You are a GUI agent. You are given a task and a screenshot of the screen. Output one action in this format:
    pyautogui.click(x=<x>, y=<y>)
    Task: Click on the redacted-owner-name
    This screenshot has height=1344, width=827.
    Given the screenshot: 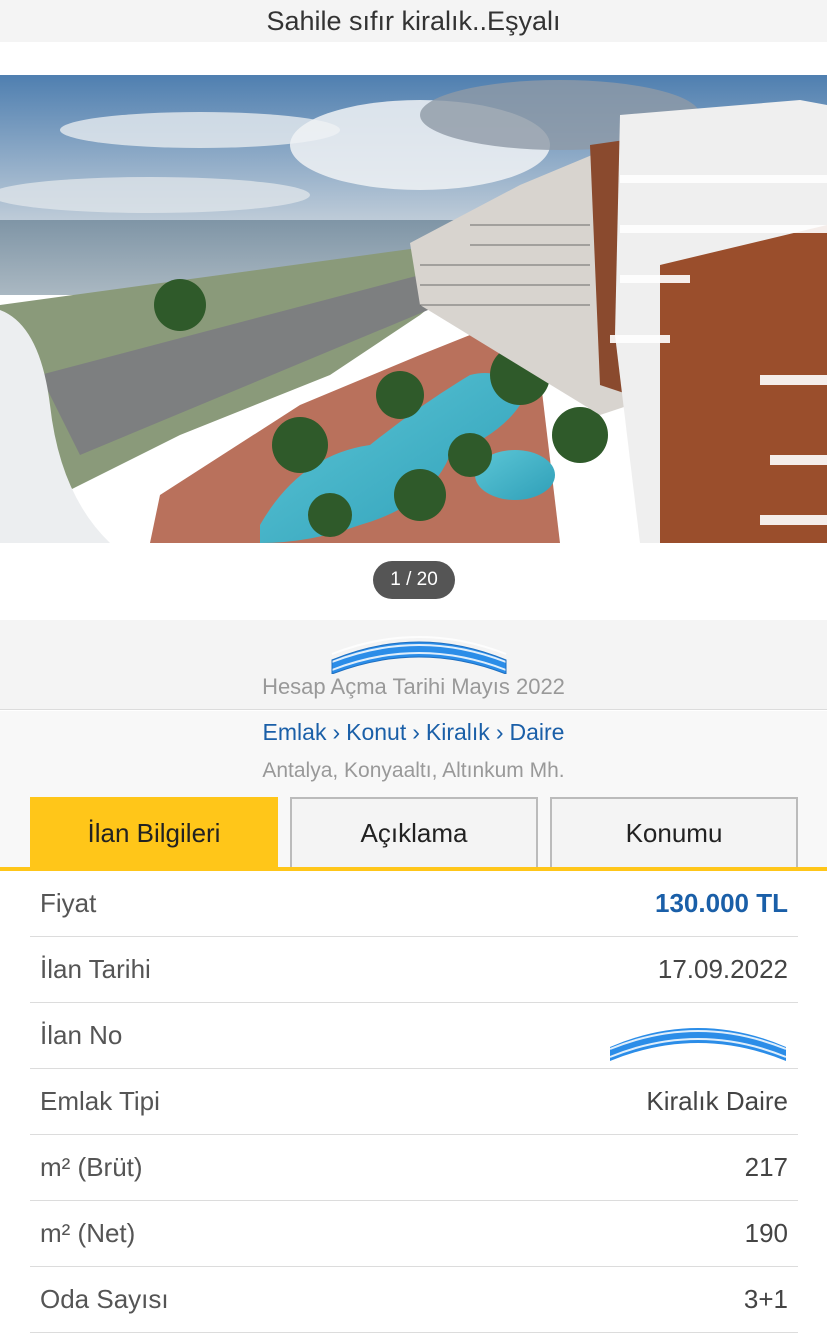 What is the action you would take?
    pyautogui.click(x=419, y=655)
    